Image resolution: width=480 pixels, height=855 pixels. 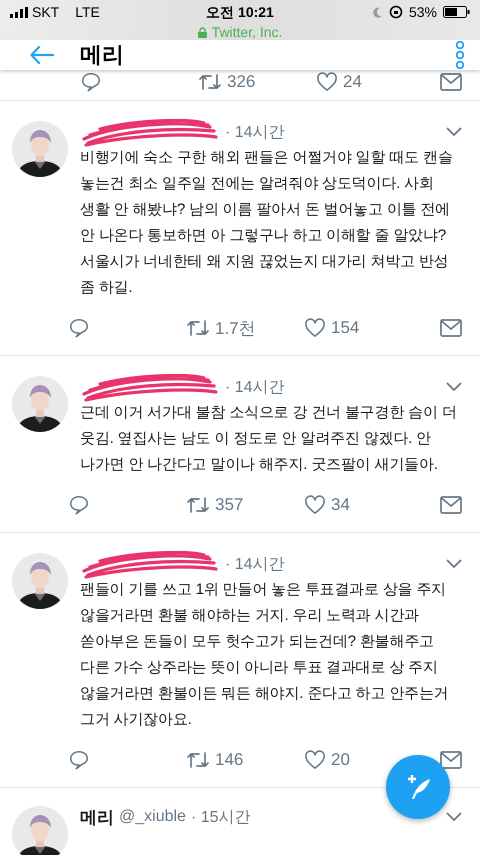 I want to click on lock-icon, so click(x=202, y=32).